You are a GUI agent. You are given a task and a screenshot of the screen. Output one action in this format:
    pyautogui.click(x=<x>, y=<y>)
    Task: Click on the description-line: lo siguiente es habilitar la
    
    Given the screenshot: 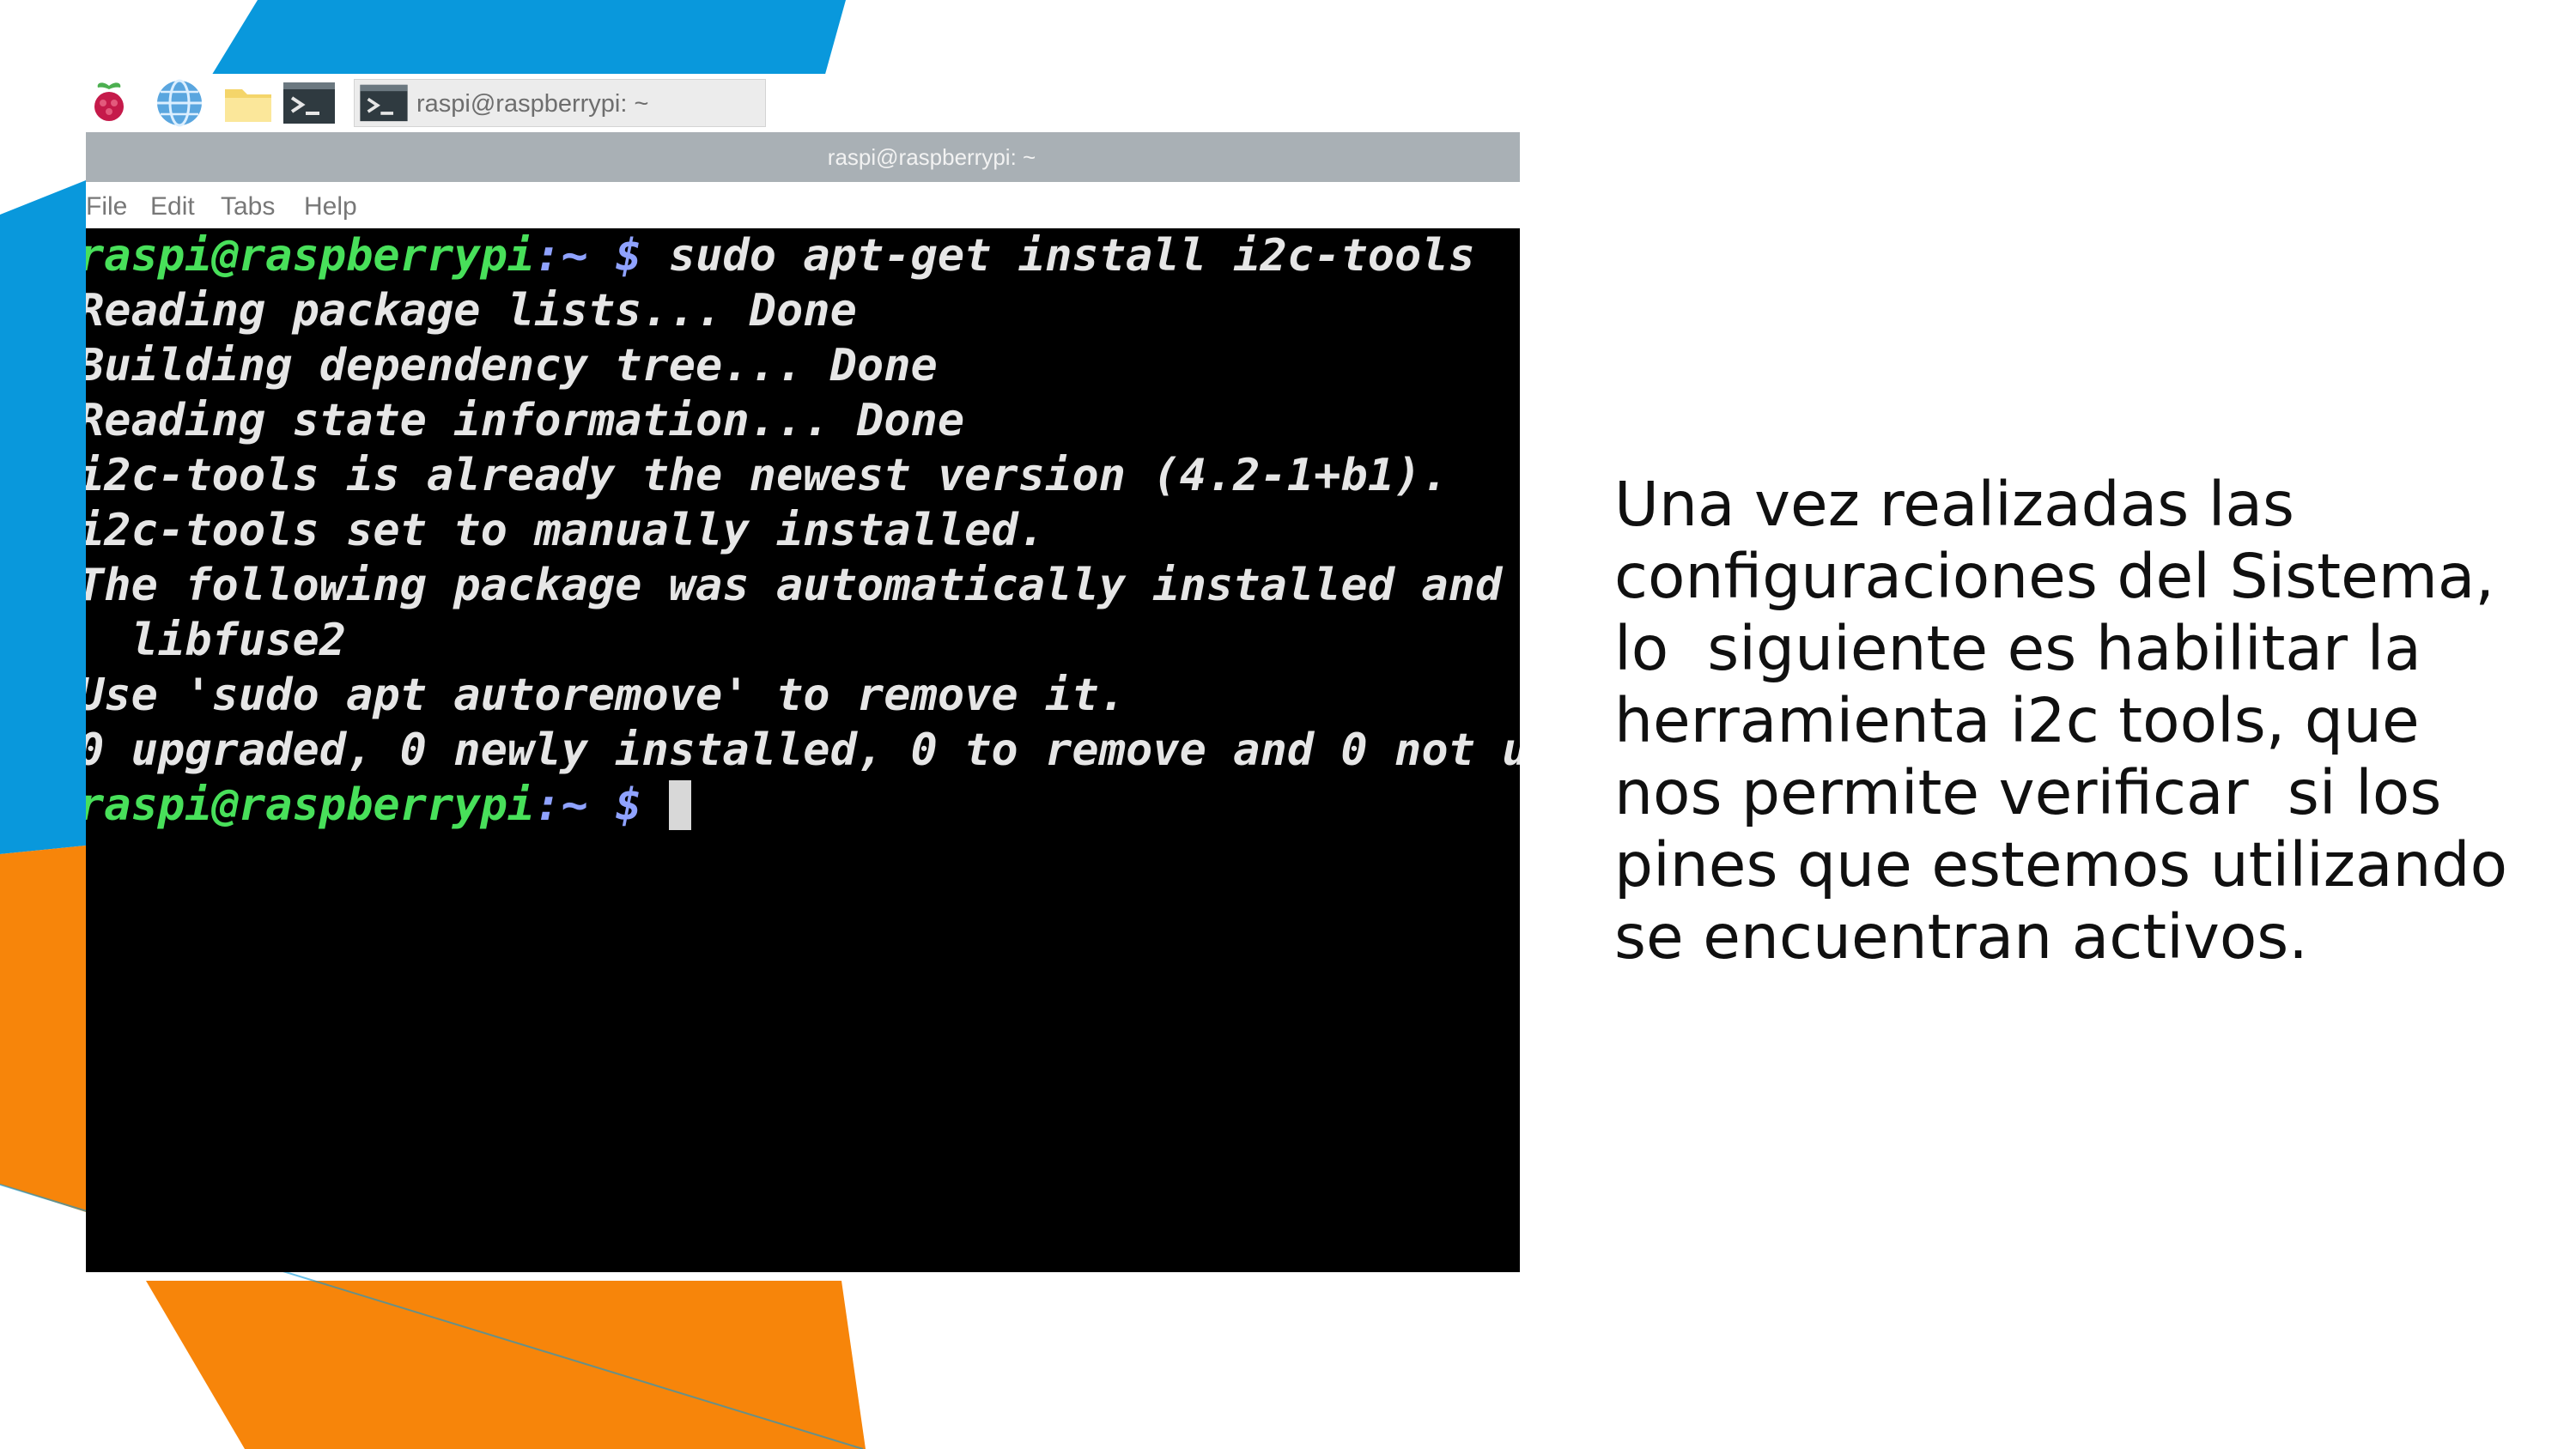 What is the action you would take?
    pyautogui.click(x=2018, y=648)
    